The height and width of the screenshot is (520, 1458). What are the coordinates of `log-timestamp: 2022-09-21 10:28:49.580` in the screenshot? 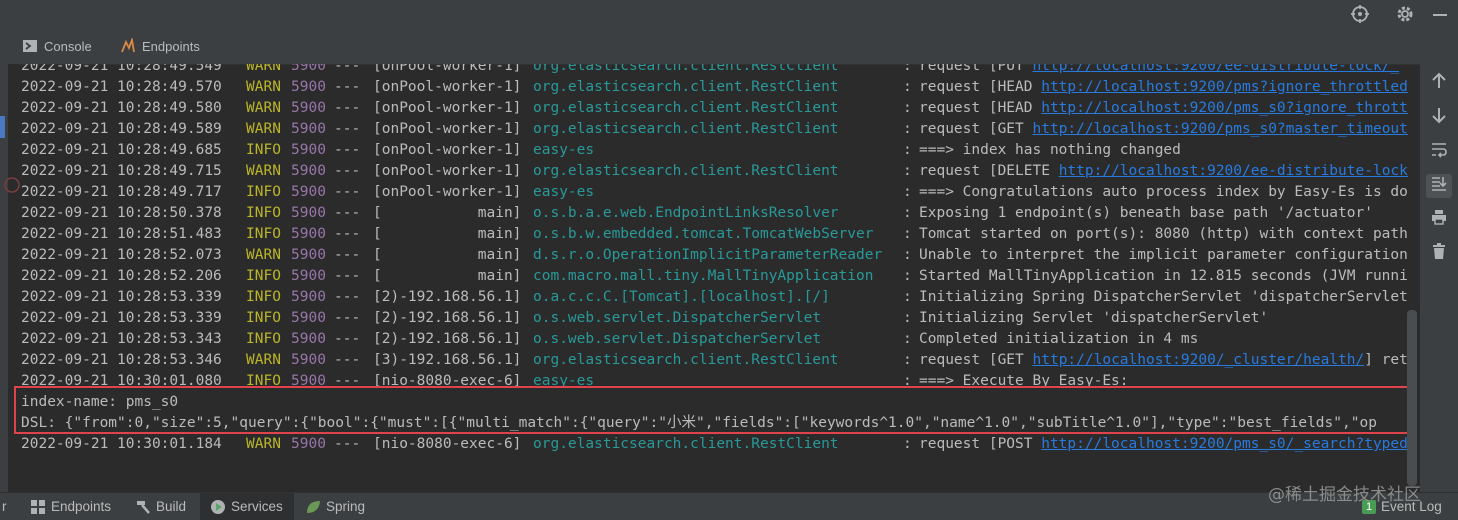 It's located at (121, 108).